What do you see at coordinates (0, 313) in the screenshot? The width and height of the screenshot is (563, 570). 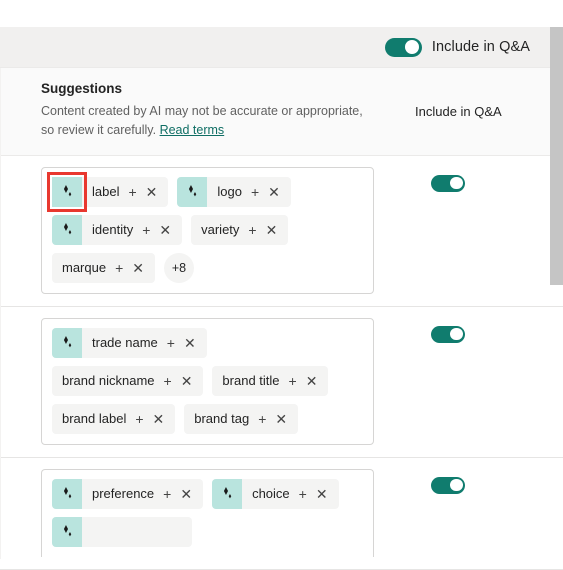 I see `panel-left-edge` at bounding box center [0, 313].